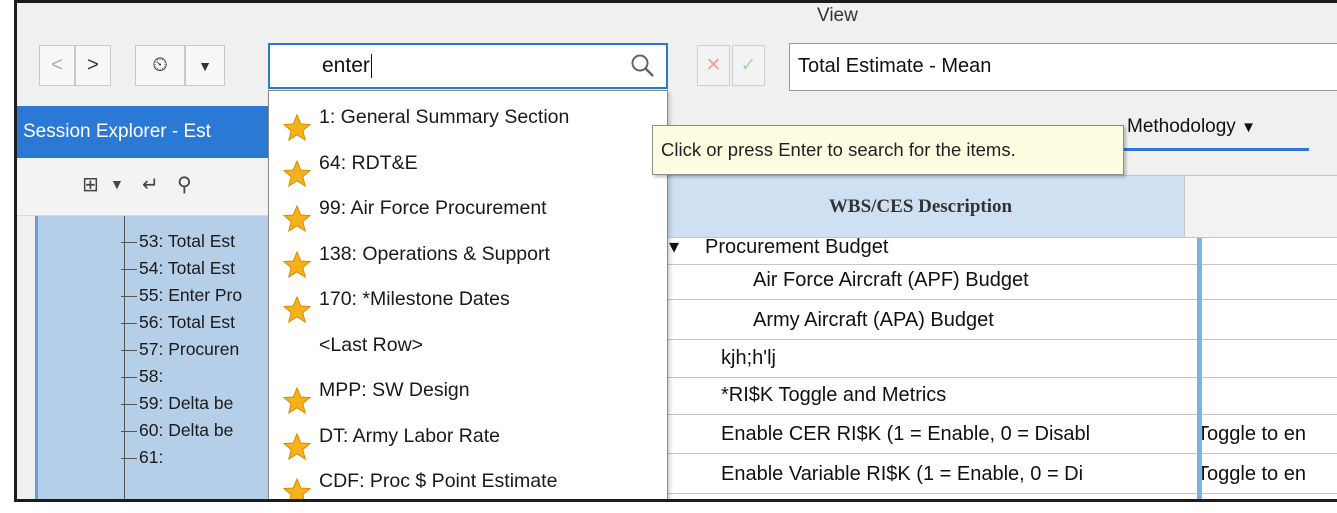 Image resolution: width=1337 pixels, height=513 pixels. What do you see at coordinates (444, 117) in the screenshot?
I see `search-result-label: 1: General Summary Section` at bounding box center [444, 117].